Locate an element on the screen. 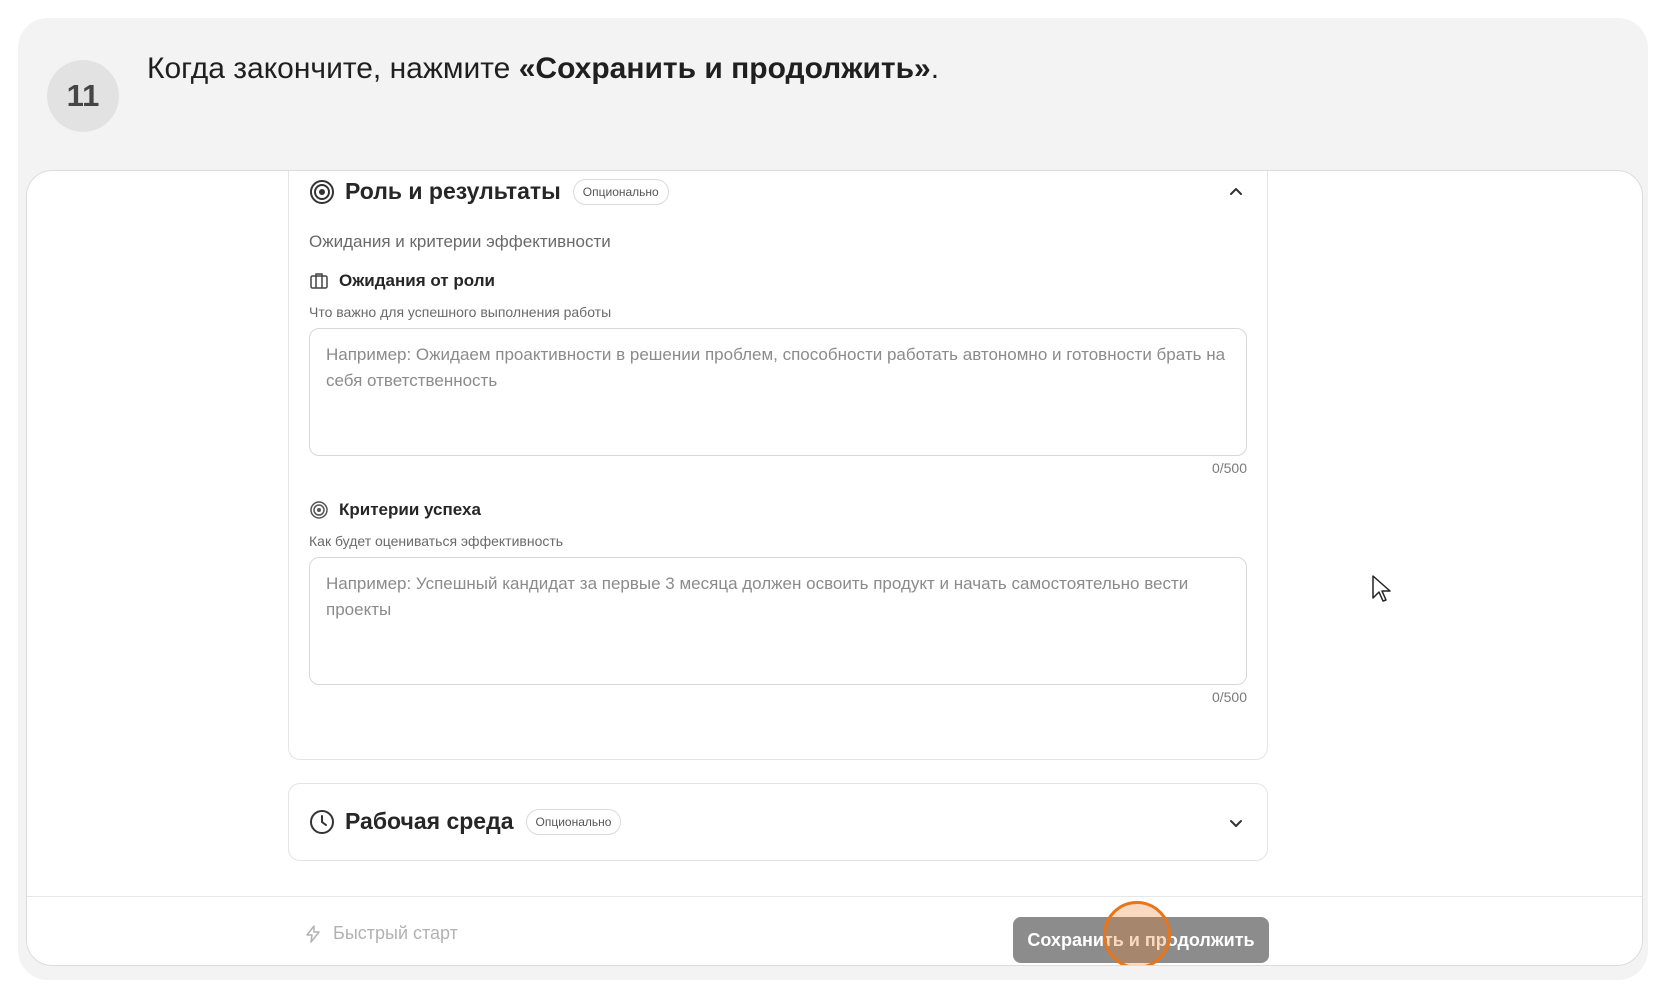  role-section-subtitle: Ожидания и критерии эффективности is located at coordinates (460, 241).